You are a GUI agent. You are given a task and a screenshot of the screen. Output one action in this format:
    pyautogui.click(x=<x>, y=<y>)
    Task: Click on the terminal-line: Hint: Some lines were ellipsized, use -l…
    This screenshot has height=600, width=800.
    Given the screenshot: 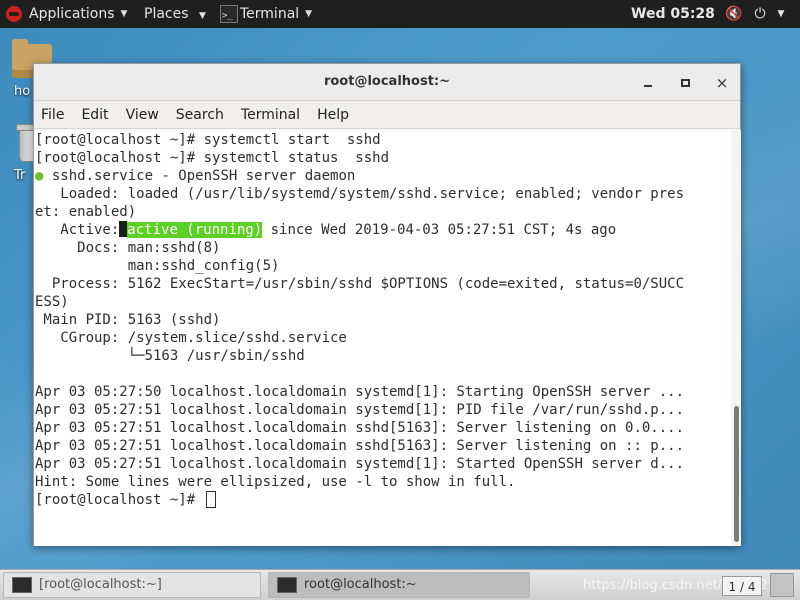 What is the action you would take?
    pyautogui.click(x=275, y=482)
    